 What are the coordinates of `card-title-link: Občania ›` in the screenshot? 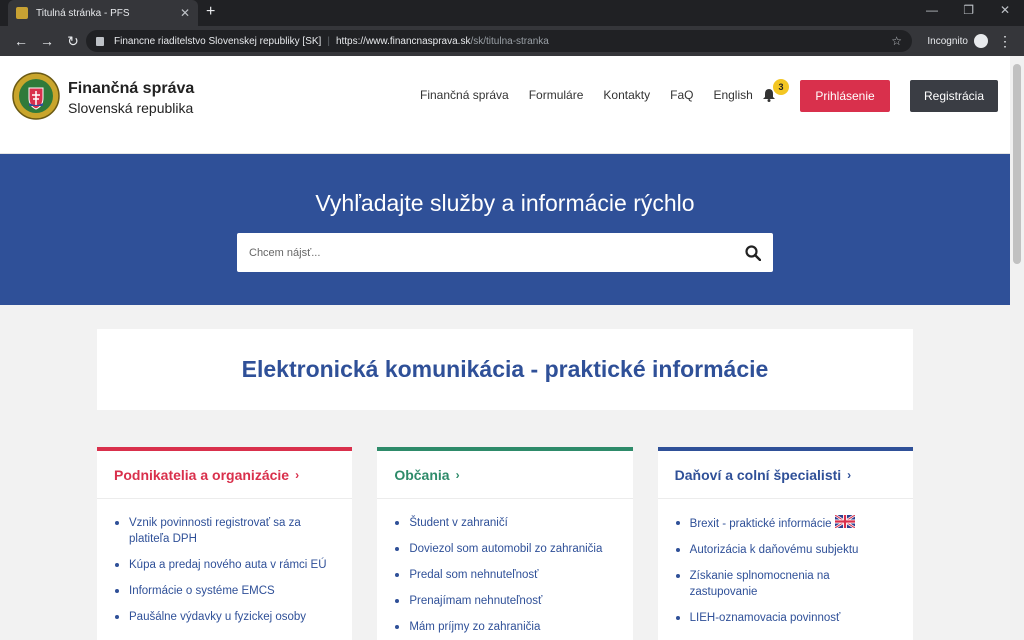 It's located at (505, 475).